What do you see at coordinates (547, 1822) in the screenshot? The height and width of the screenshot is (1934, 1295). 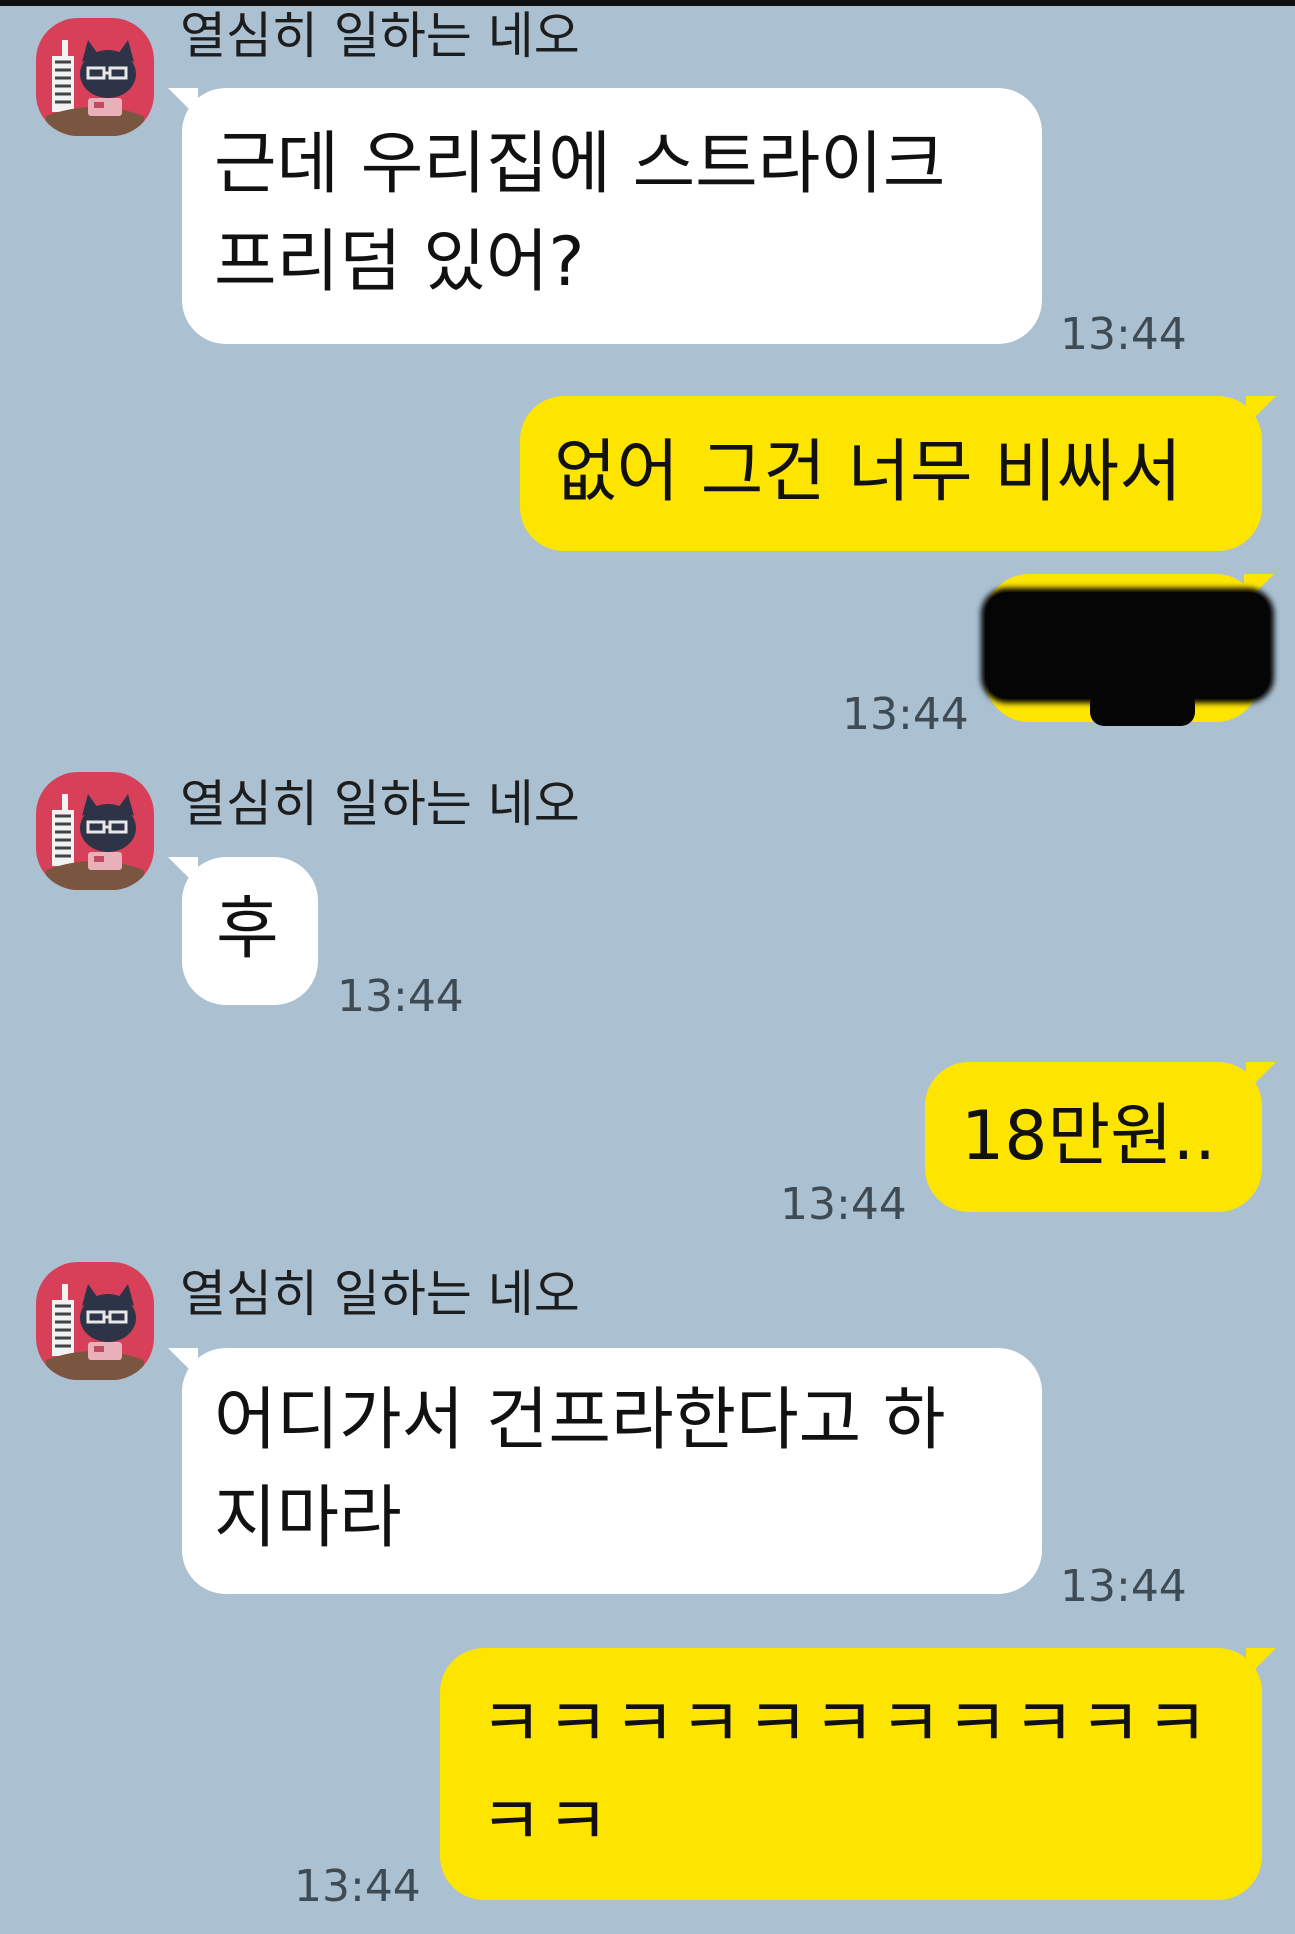 I see `message-text: ㅋㅋ` at bounding box center [547, 1822].